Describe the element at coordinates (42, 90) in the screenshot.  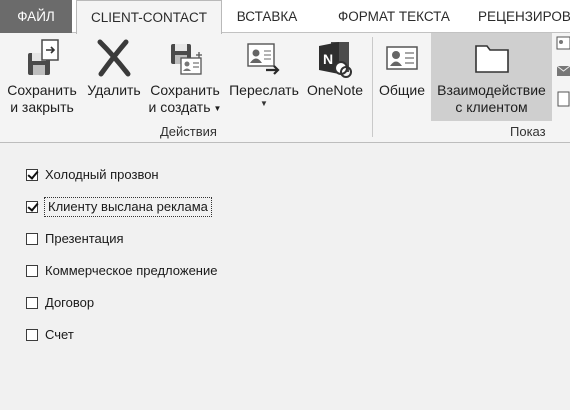
I see `save-close-label-1: Сохранить` at that location.